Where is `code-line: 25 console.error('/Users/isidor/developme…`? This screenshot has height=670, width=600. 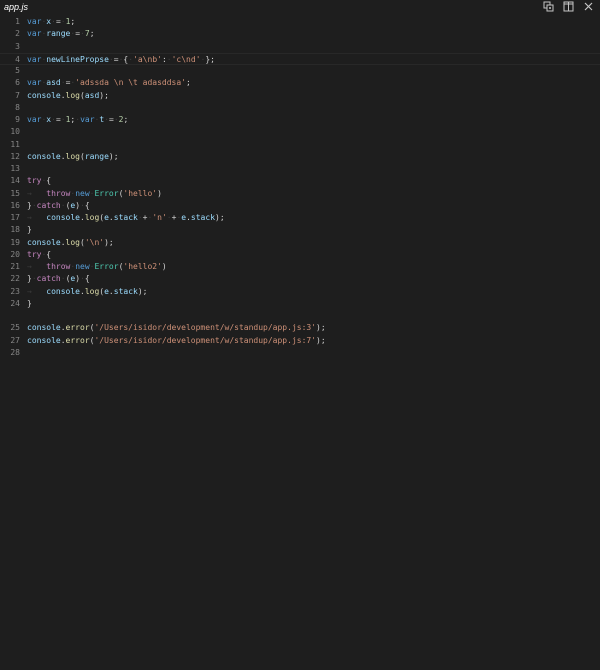 code-line: 25 console.error('/Users/isidor/developme… is located at coordinates (300, 328).